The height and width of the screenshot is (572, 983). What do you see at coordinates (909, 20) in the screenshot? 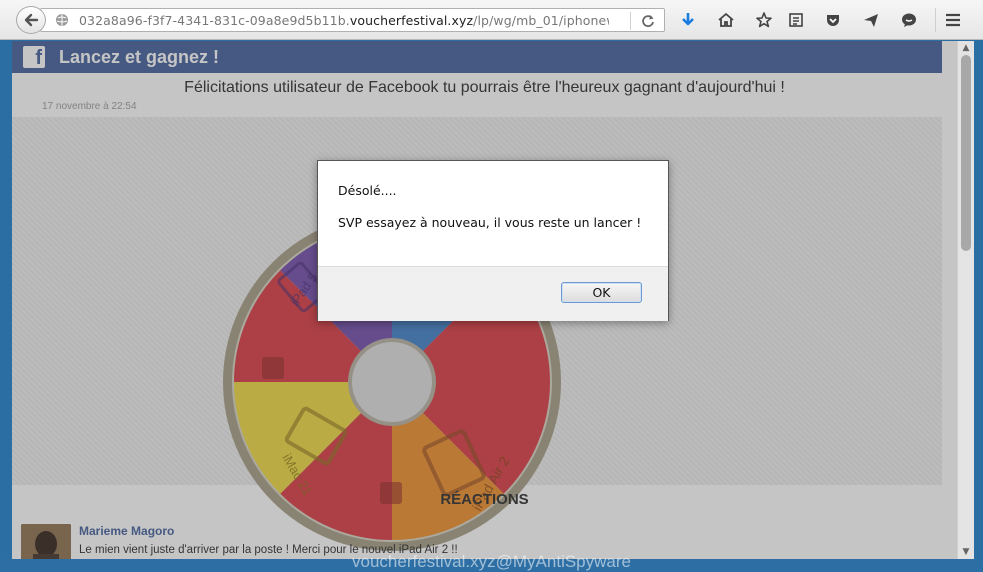
I see `chat-icon` at bounding box center [909, 20].